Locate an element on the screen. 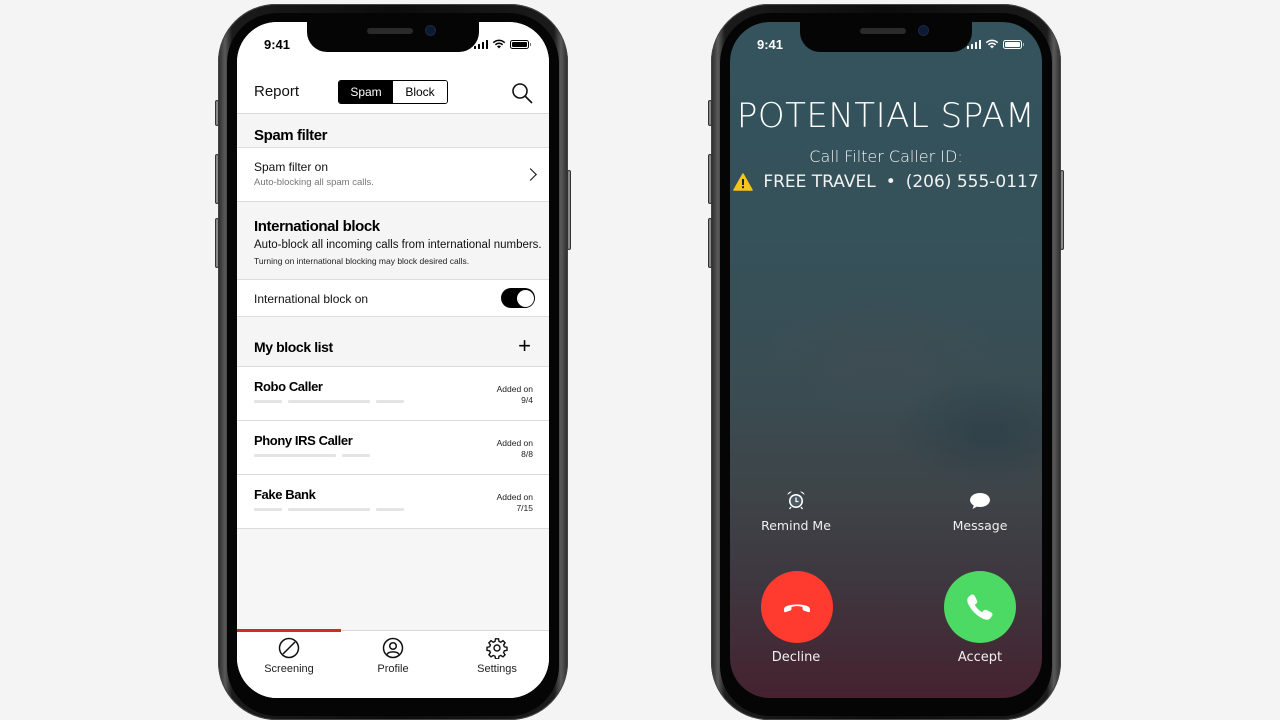 Image resolution: width=1280 pixels, height=720 pixels. tab-screening: Screening is located at coordinates (289, 656).